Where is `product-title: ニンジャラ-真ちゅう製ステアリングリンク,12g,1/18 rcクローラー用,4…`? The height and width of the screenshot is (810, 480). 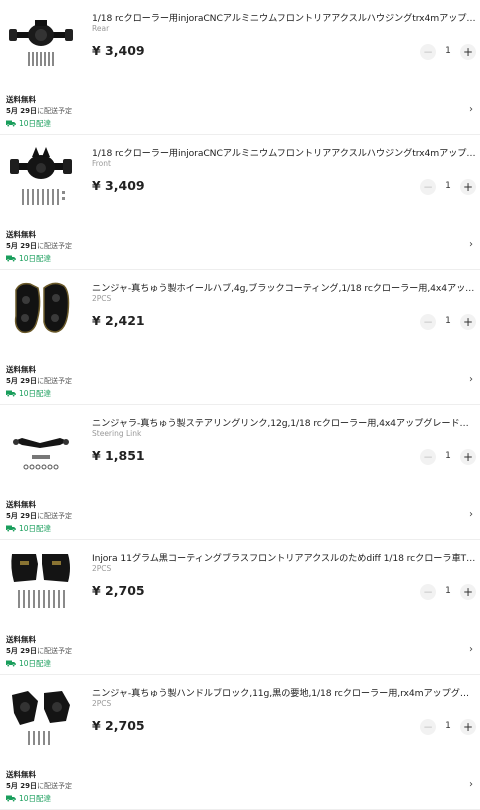 product-title: ニンジャラ-真ちゅう製ステアリングリンク,12g,1/18 rcクローラー用,4… is located at coordinates (284, 422).